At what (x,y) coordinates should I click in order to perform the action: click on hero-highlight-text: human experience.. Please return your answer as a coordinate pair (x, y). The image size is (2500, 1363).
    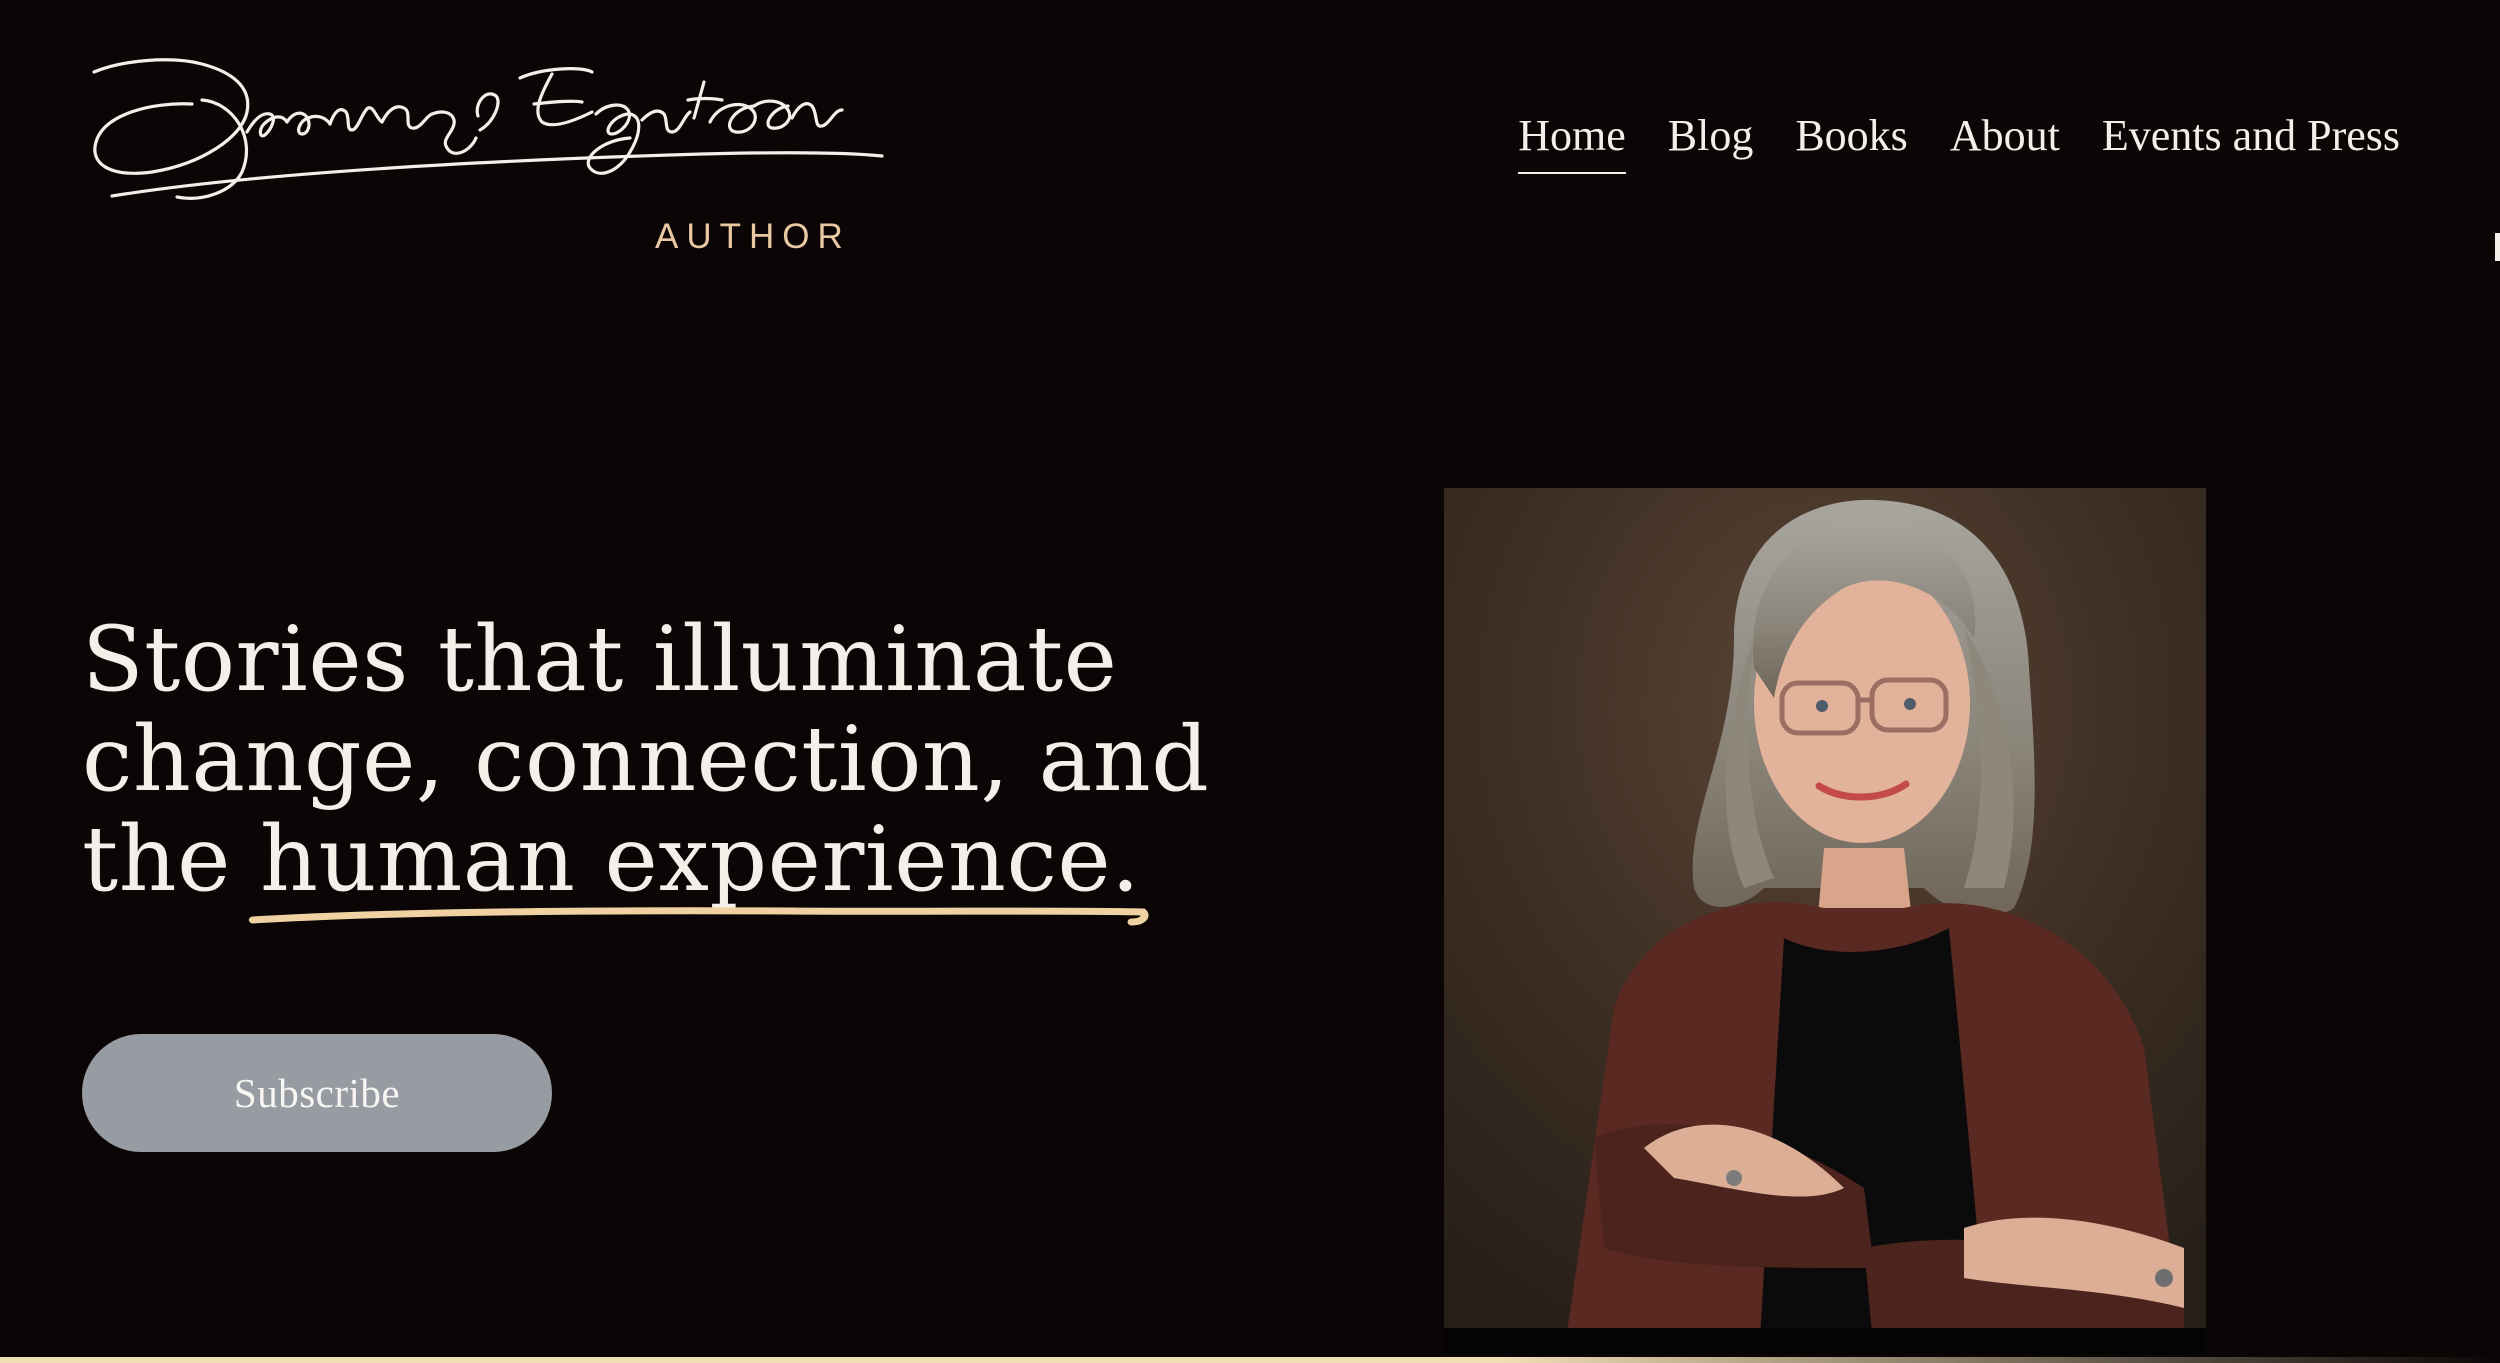
    Looking at the image, I should click on (700, 860).